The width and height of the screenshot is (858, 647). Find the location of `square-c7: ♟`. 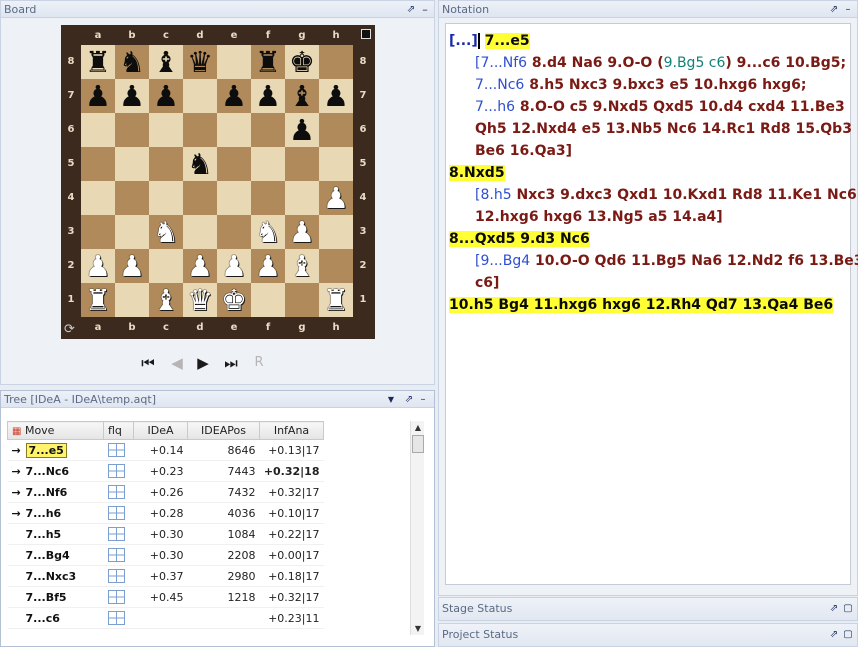

square-c7: ♟ is located at coordinates (166, 96).